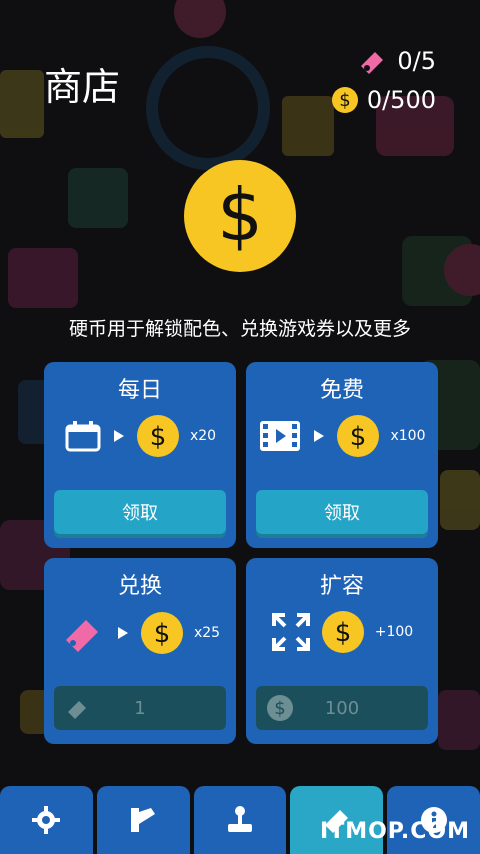  What do you see at coordinates (290, 632) in the screenshot?
I see `expand-icon` at bounding box center [290, 632].